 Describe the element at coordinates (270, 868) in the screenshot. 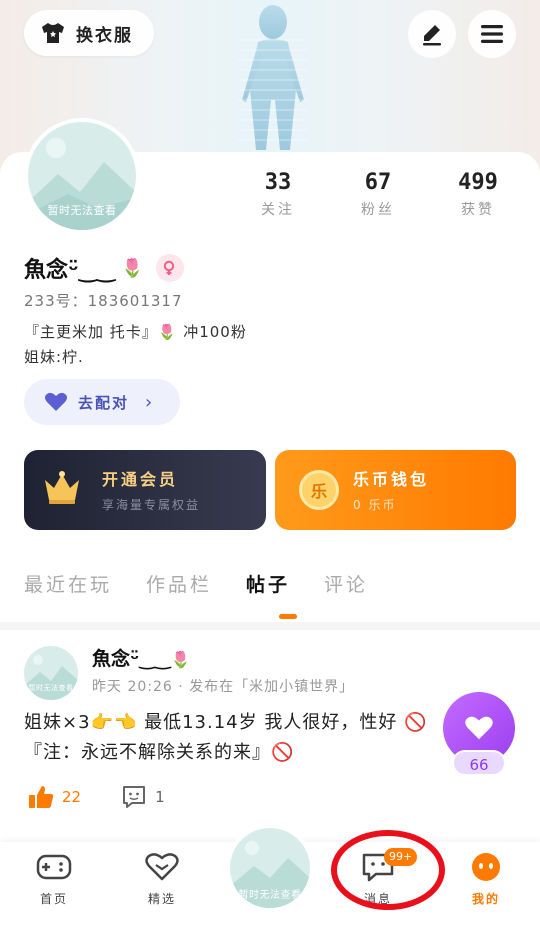

I see `center-avatar-button: 暂时无法查看` at that location.